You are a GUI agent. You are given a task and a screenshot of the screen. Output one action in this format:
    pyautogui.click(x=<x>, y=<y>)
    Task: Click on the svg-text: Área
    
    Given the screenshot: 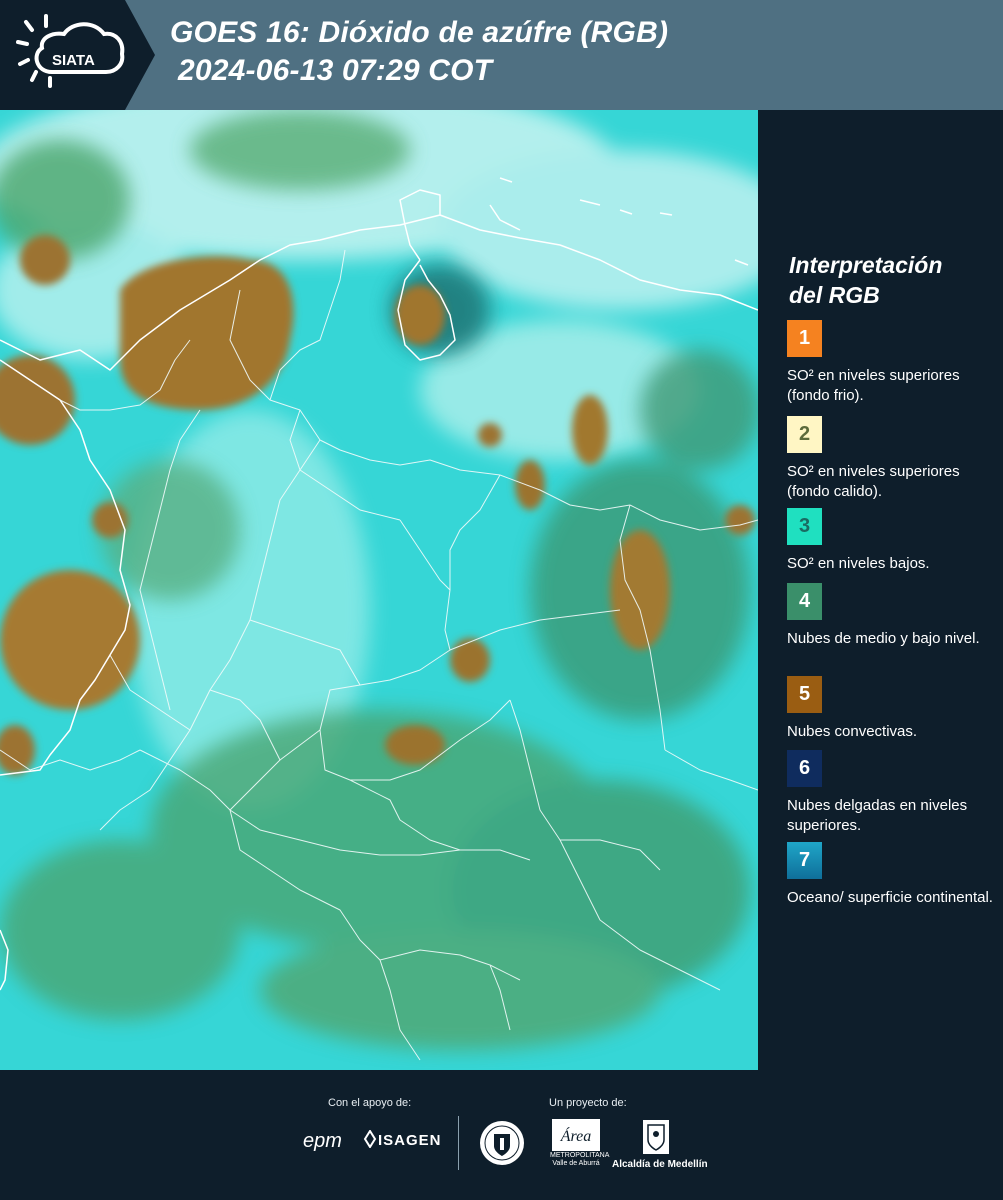 What is the action you would take?
    pyautogui.click(x=576, y=1135)
    